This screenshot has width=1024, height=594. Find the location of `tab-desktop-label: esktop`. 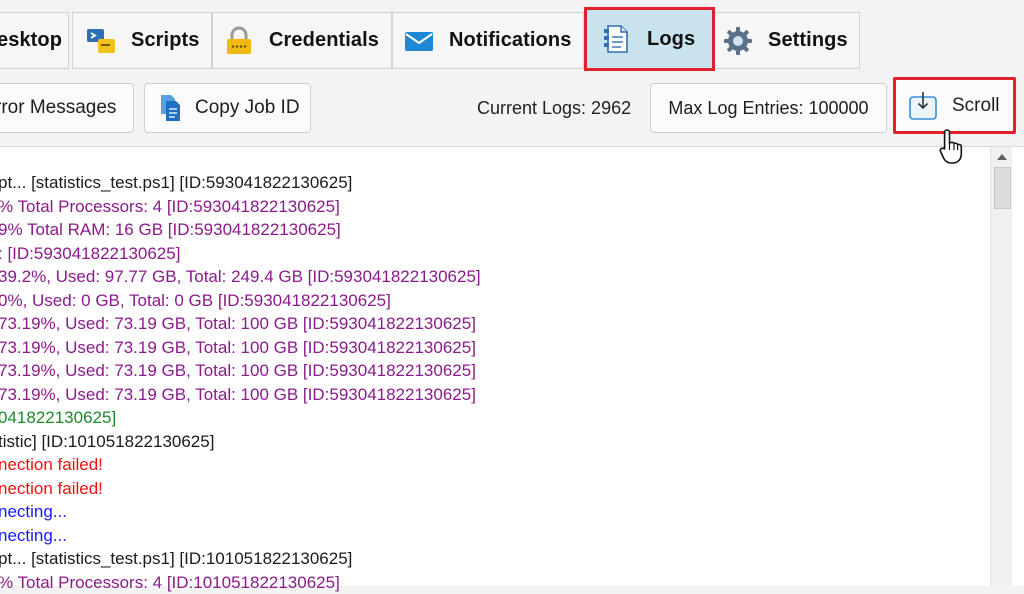

tab-desktop-label: esktop is located at coordinates (31, 40).